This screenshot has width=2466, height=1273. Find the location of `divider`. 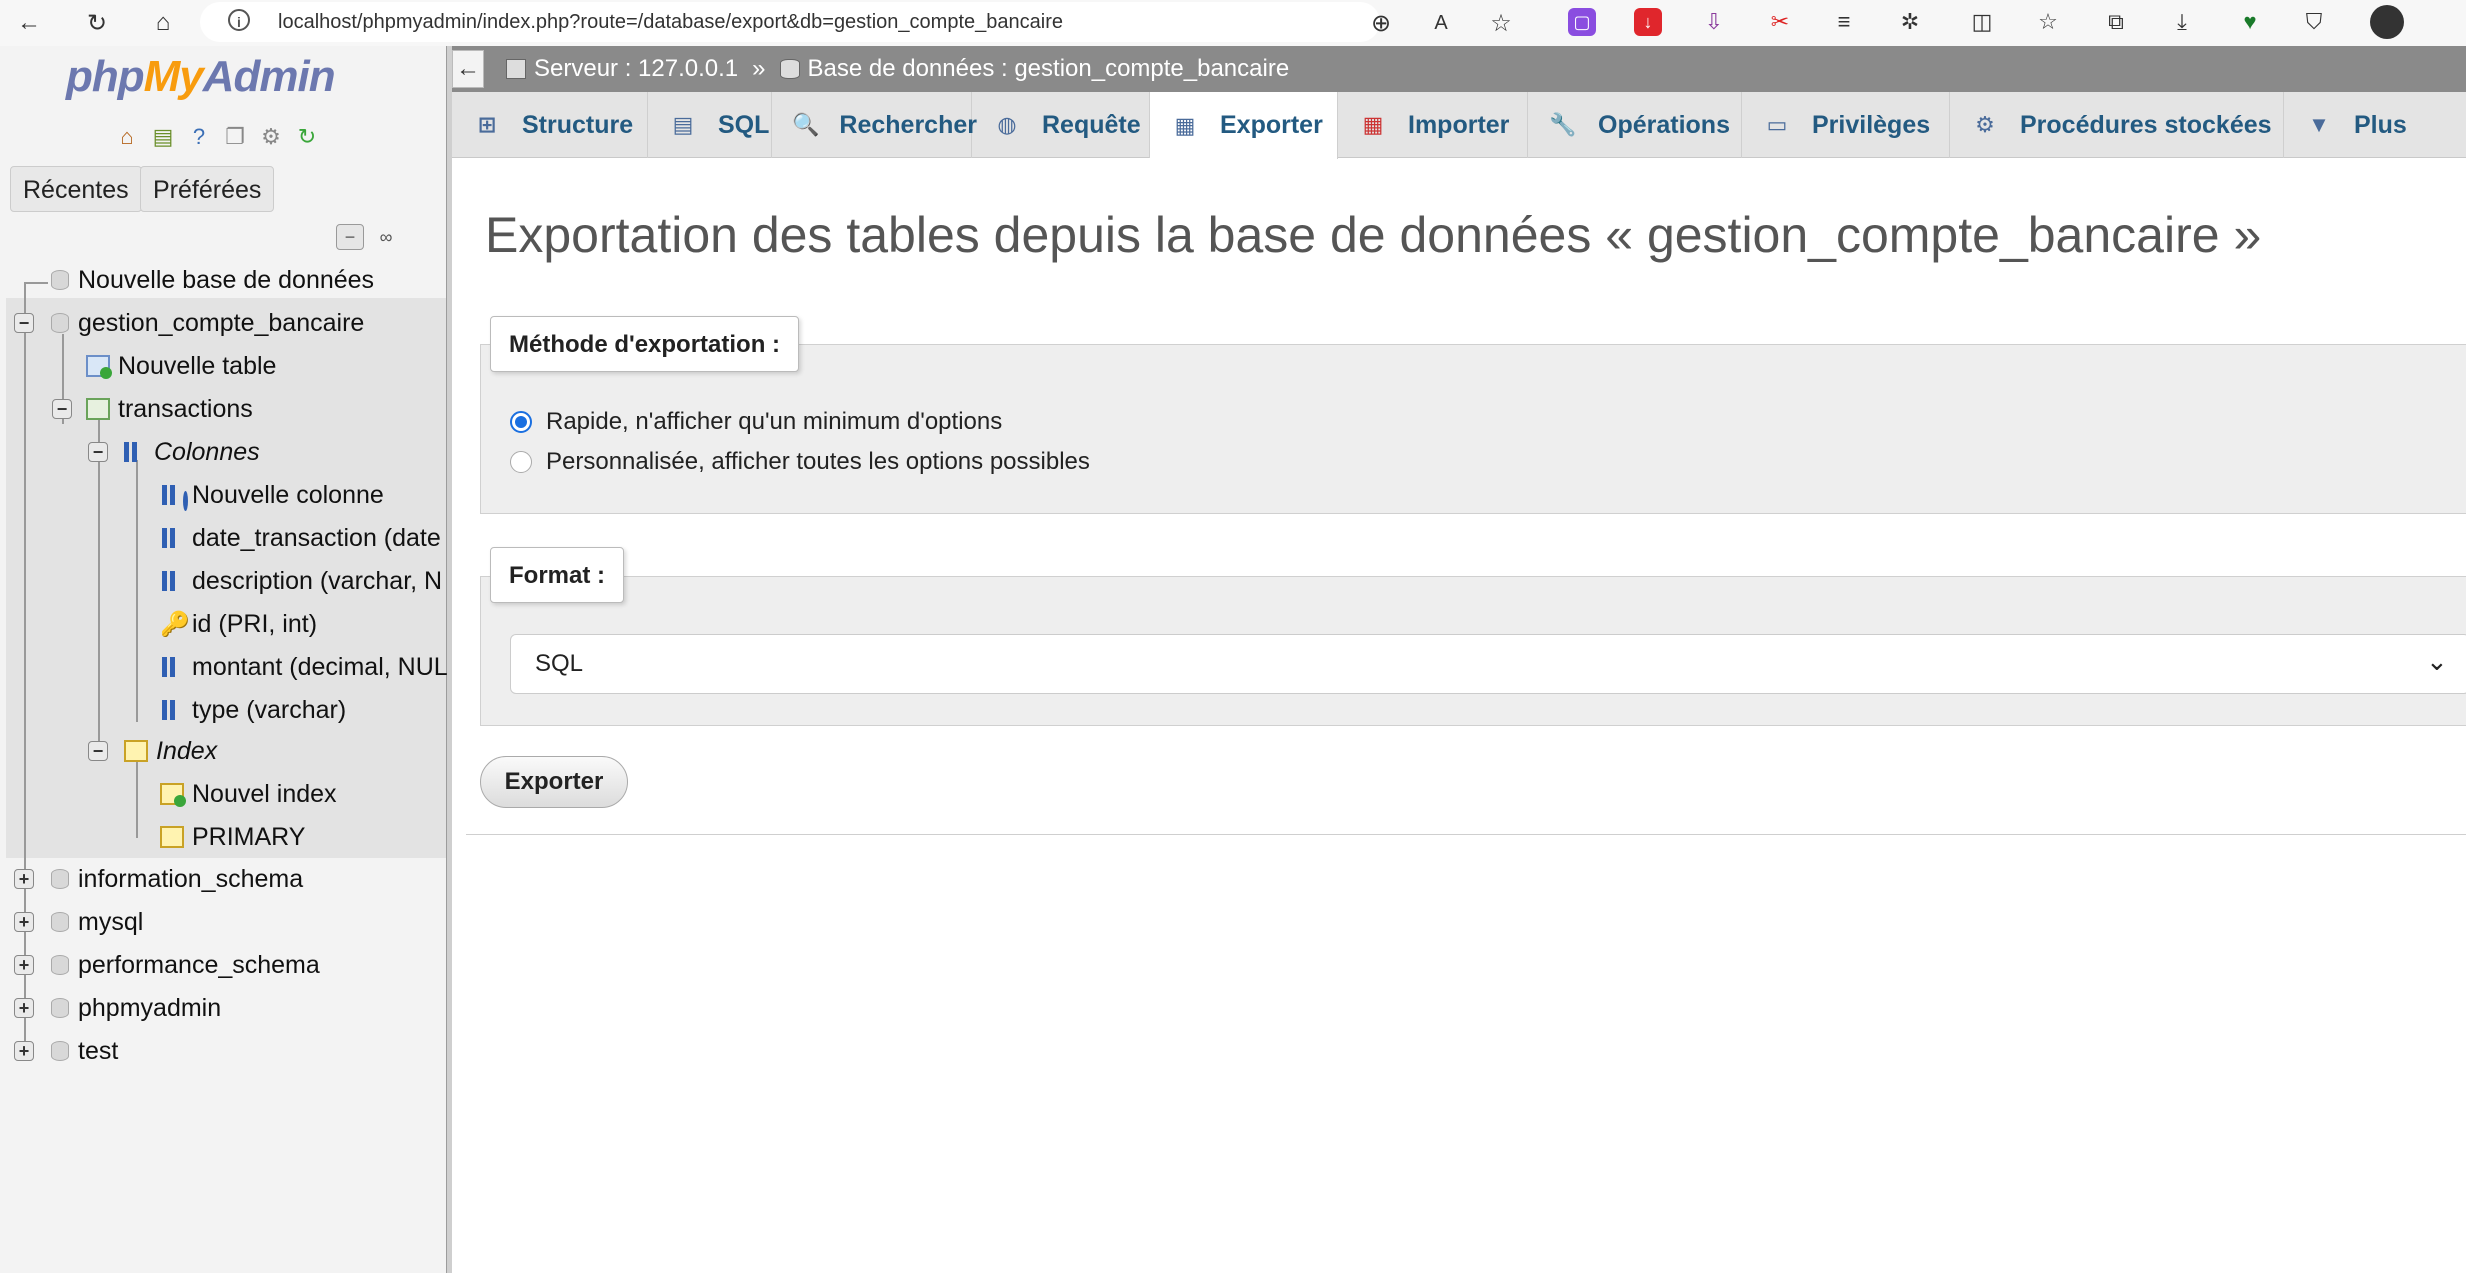

divider is located at coordinates (1466, 834).